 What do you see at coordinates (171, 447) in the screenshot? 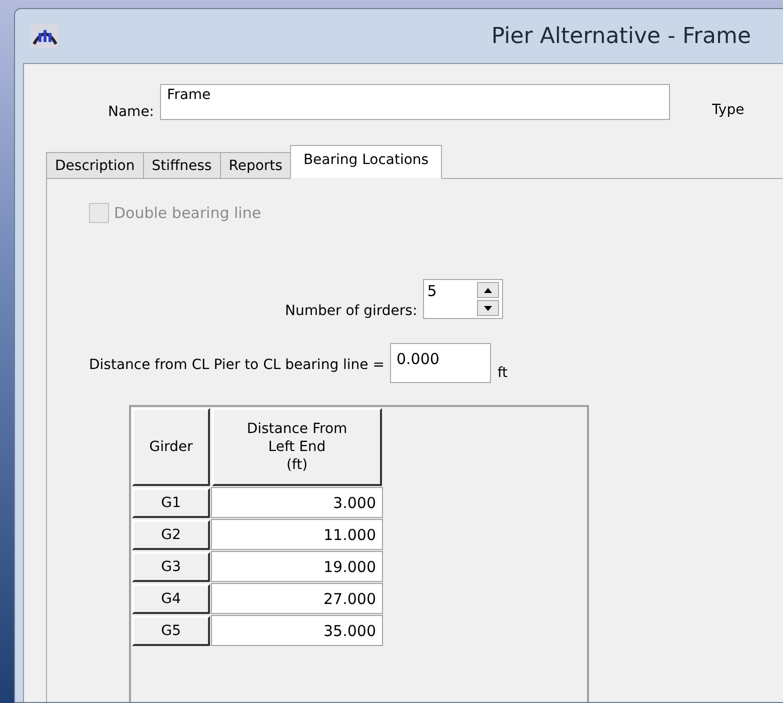
I see `column-header: Girder` at bounding box center [171, 447].